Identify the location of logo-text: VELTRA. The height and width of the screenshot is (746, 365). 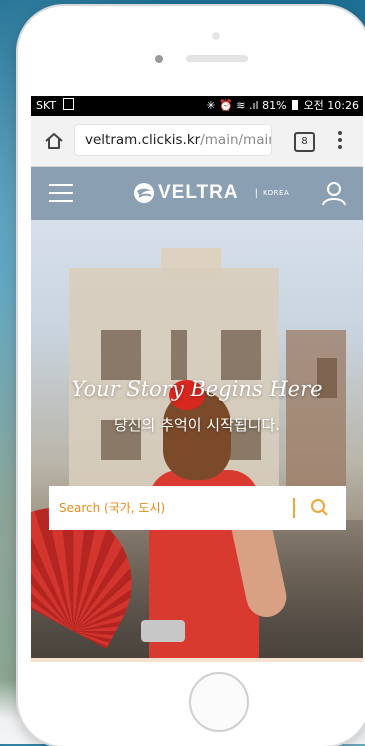
(198, 192).